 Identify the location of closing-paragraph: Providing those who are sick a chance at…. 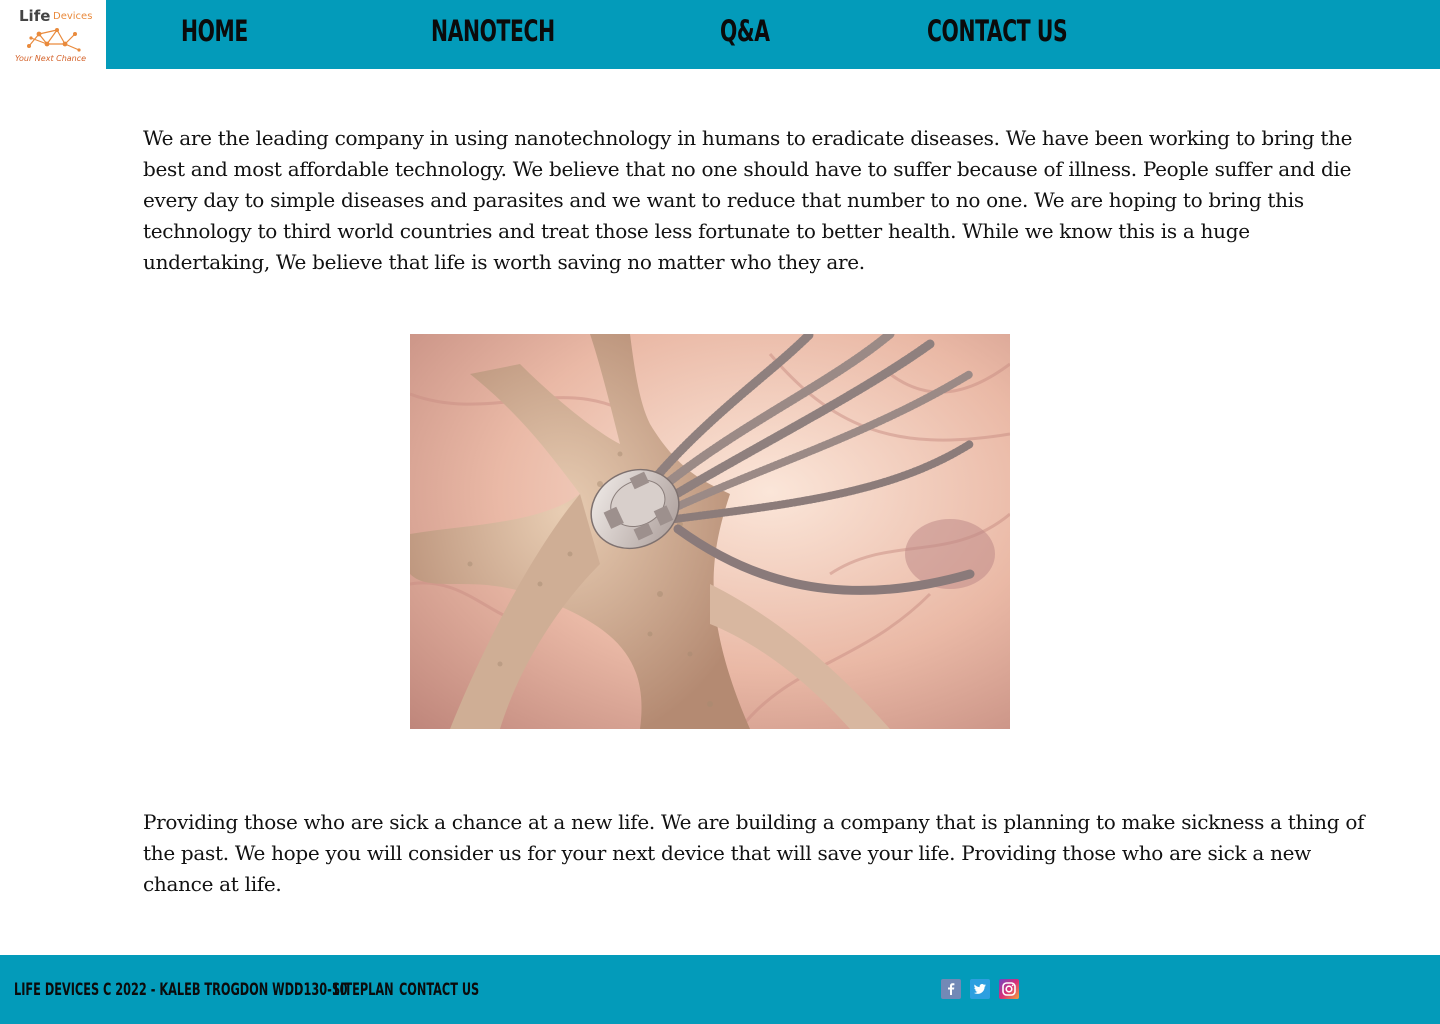
(754, 853).